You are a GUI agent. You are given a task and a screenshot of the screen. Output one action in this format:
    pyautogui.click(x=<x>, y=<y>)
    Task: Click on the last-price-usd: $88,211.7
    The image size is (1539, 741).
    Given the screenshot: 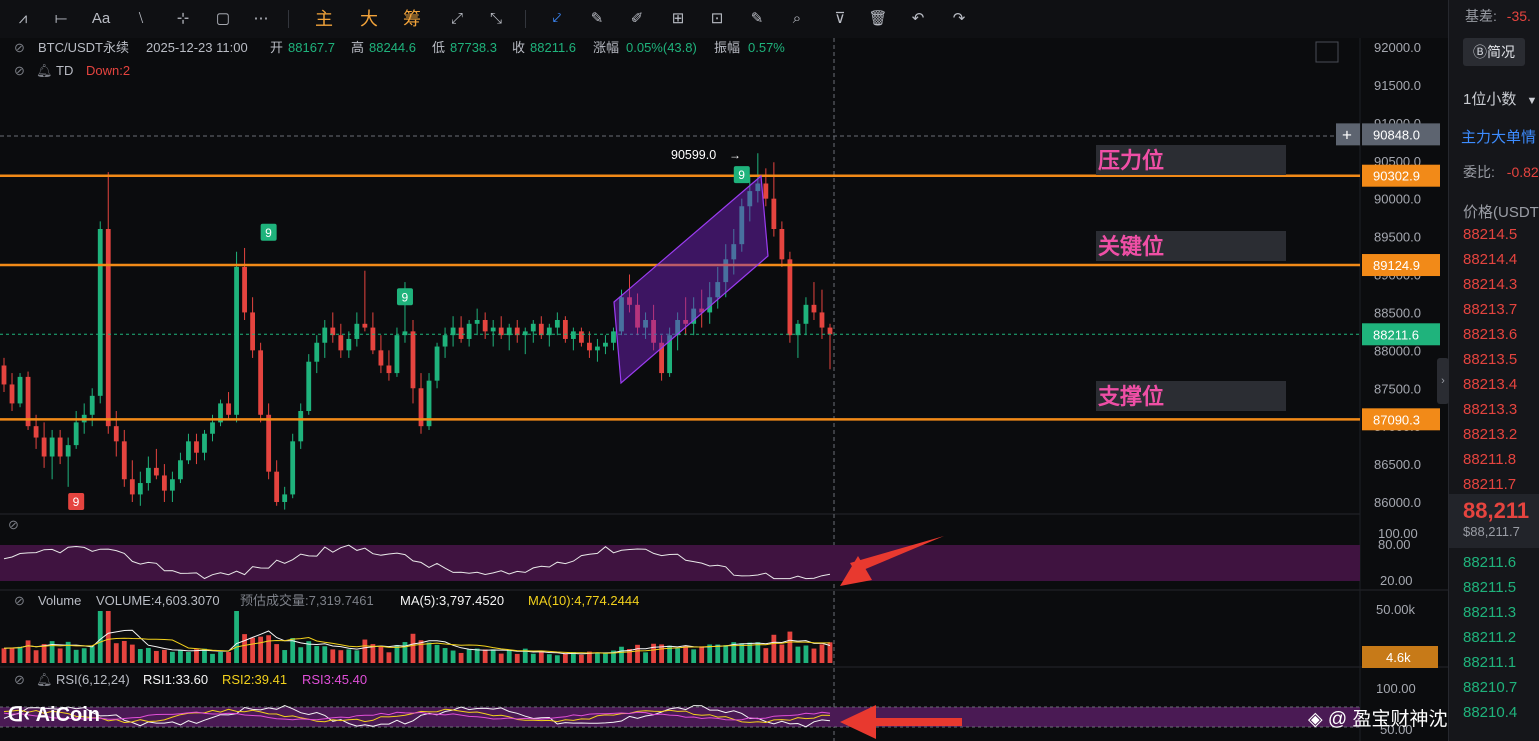 What is the action you would take?
    pyautogui.click(x=1491, y=531)
    